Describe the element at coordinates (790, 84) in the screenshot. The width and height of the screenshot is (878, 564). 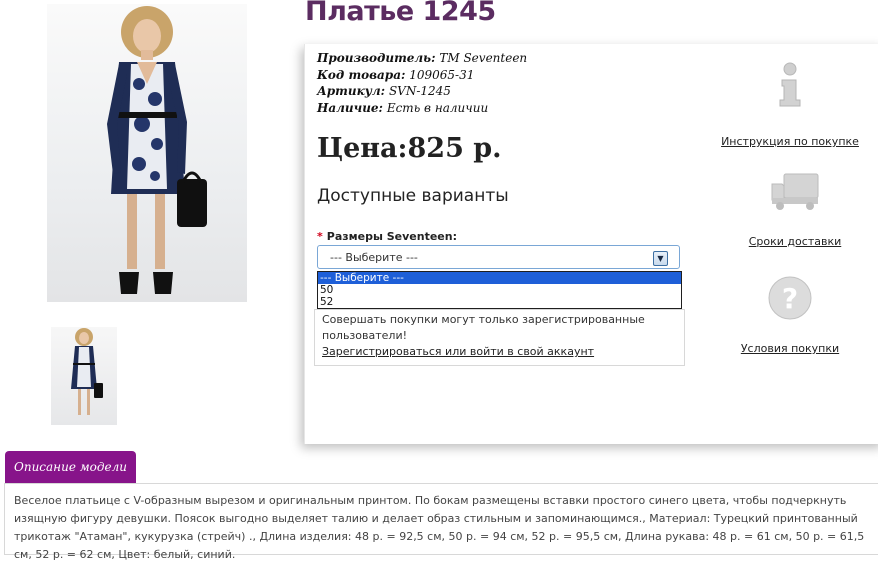
I see `info-icon` at that location.